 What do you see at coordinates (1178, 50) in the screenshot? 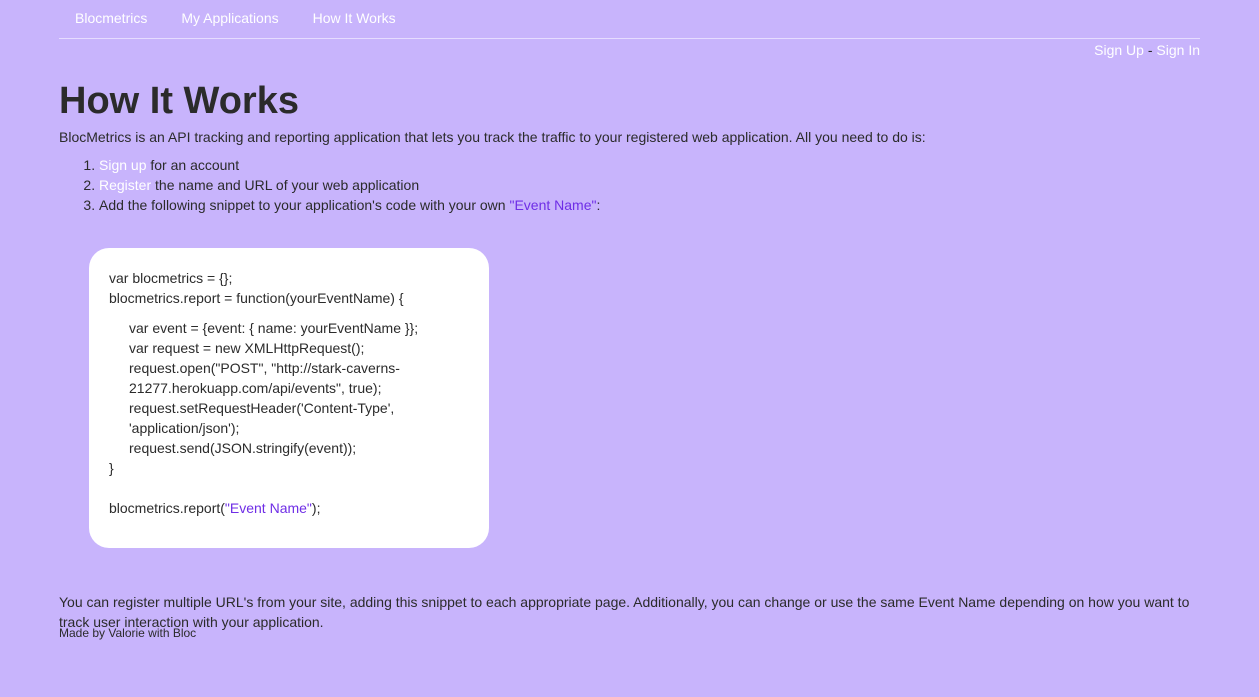
I see `sign-in-link: Sign In` at bounding box center [1178, 50].